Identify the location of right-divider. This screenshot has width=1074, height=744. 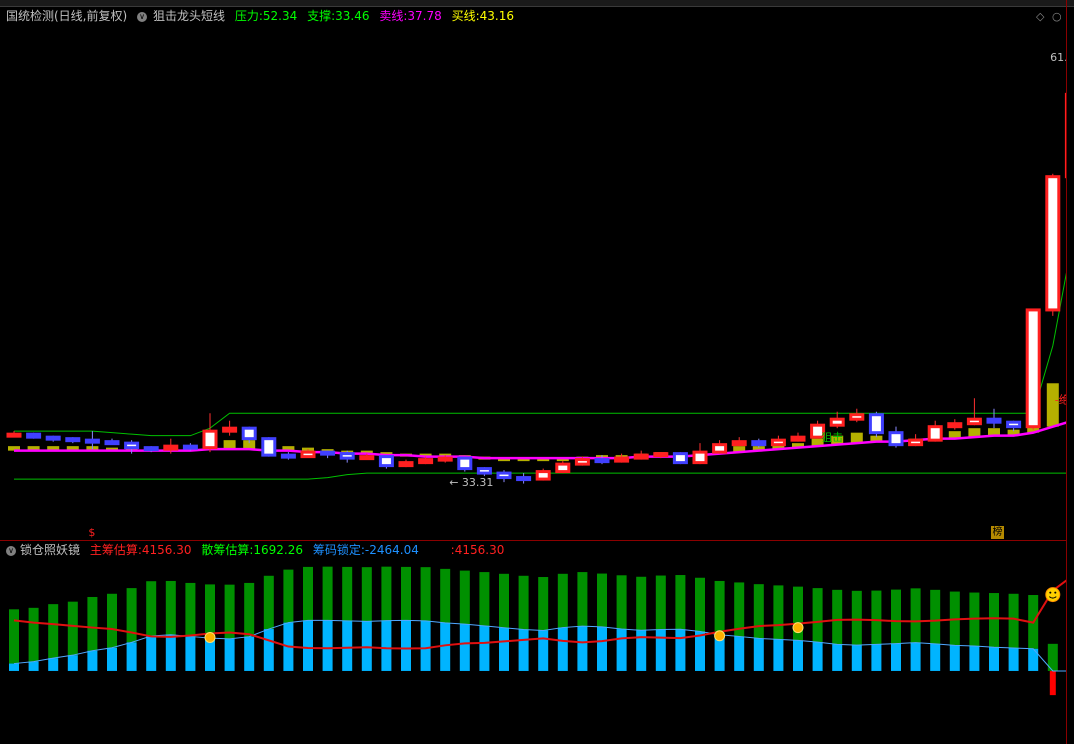
(1066, 372).